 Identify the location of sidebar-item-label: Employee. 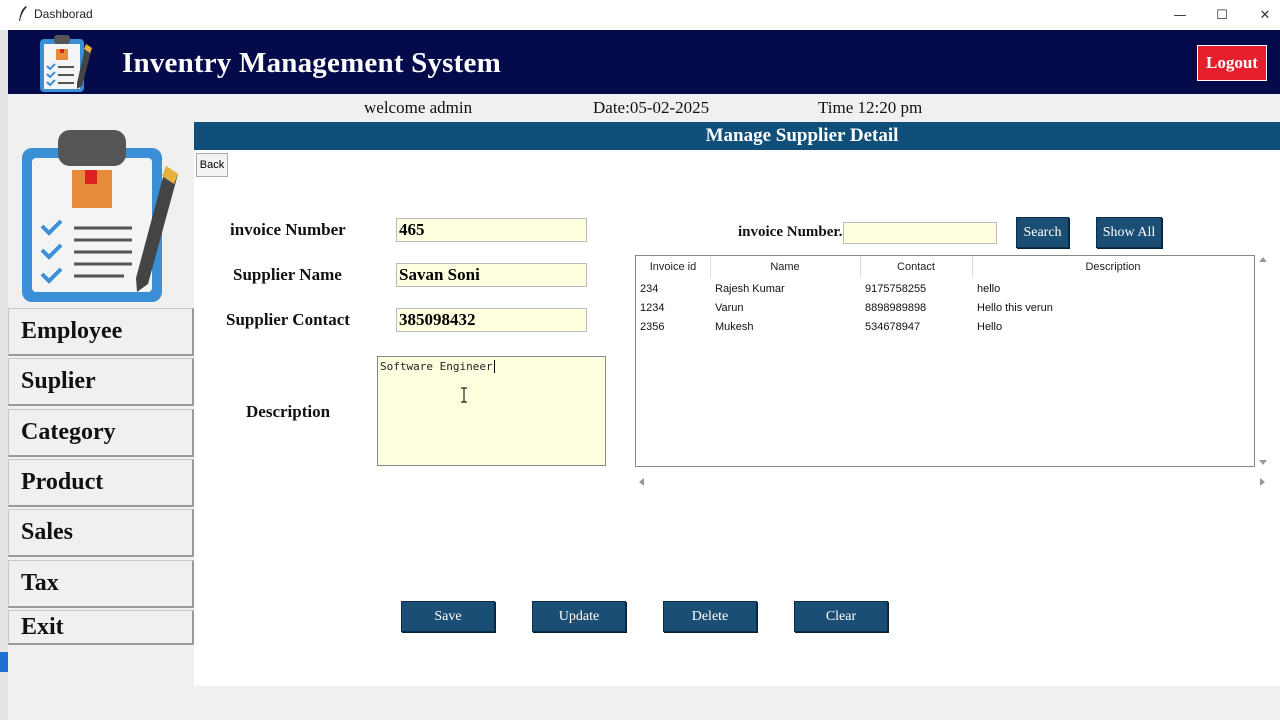
(72, 331).